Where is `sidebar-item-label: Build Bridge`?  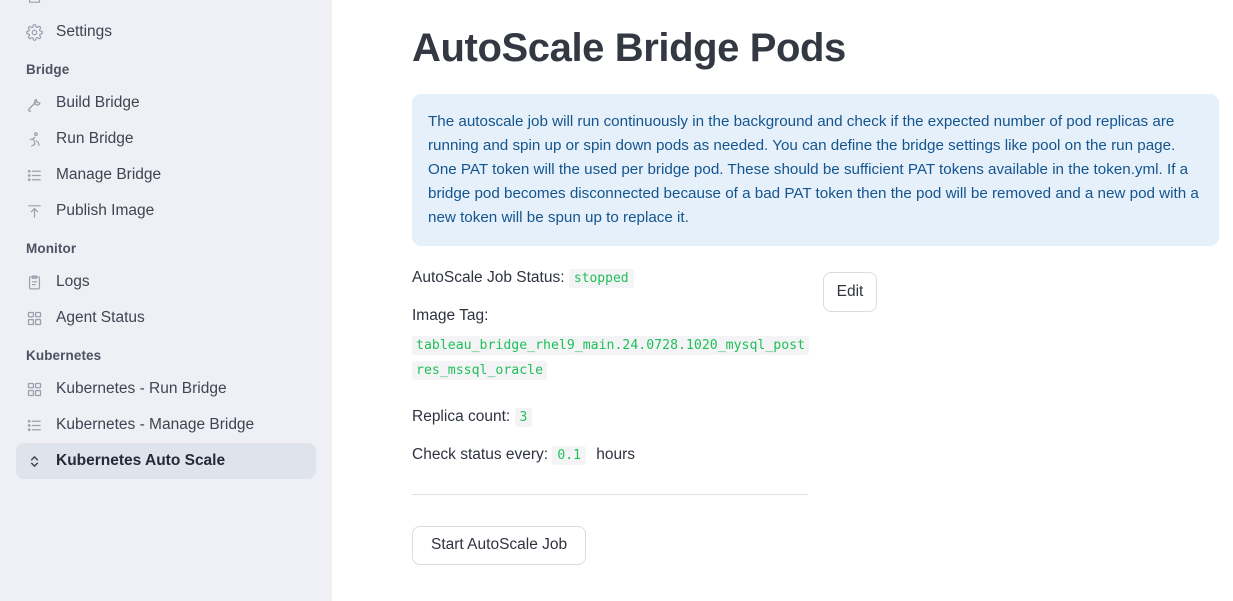
sidebar-item-label: Build Bridge is located at coordinates (98, 102).